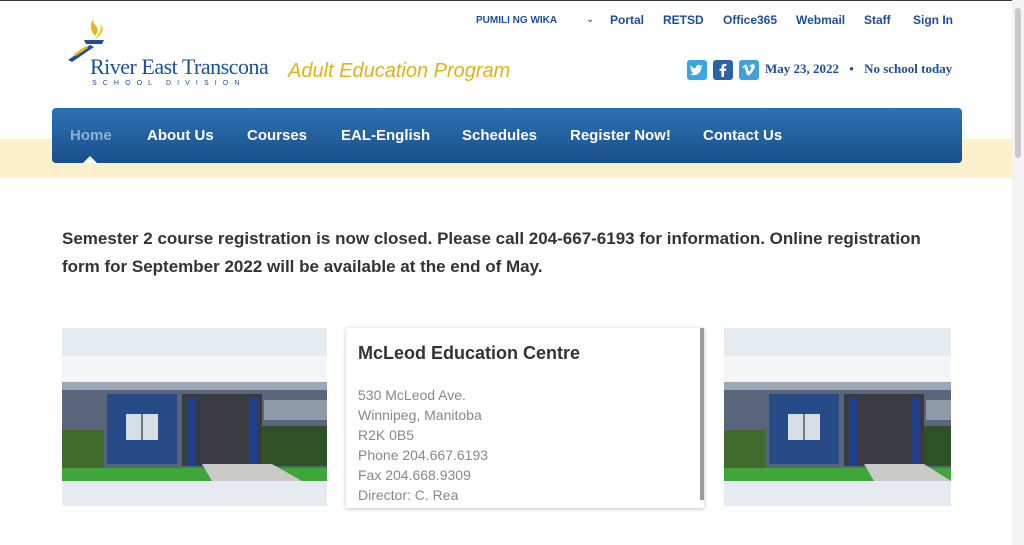  What do you see at coordinates (399, 71) in the screenshot?
I see `program-title: Adult Education Program` at bounding box center [399, 71].